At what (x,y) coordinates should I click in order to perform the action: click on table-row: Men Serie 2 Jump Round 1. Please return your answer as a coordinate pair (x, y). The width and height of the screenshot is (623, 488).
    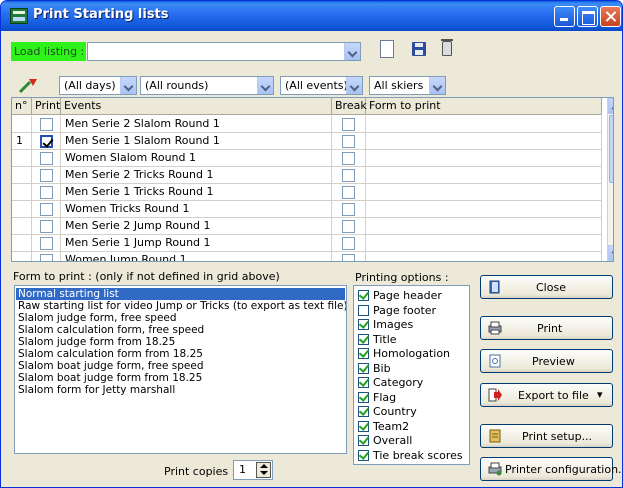
    Looking at the image, I should click on (307, 226).